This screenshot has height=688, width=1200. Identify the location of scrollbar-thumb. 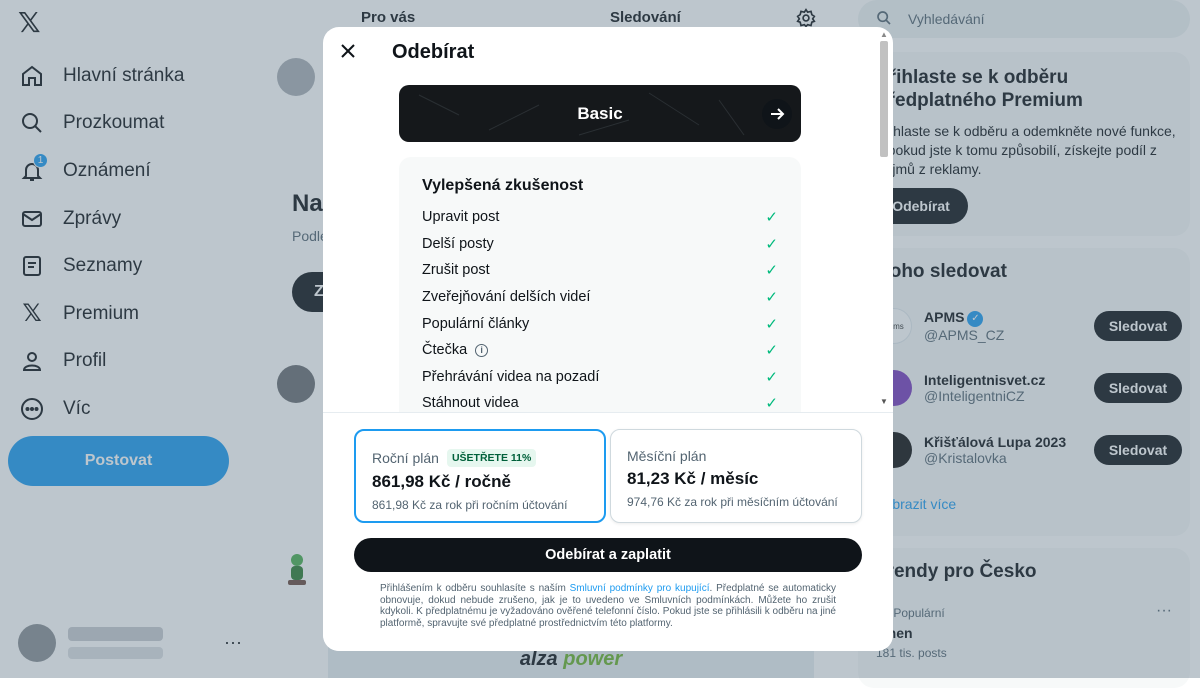
(884, 99).